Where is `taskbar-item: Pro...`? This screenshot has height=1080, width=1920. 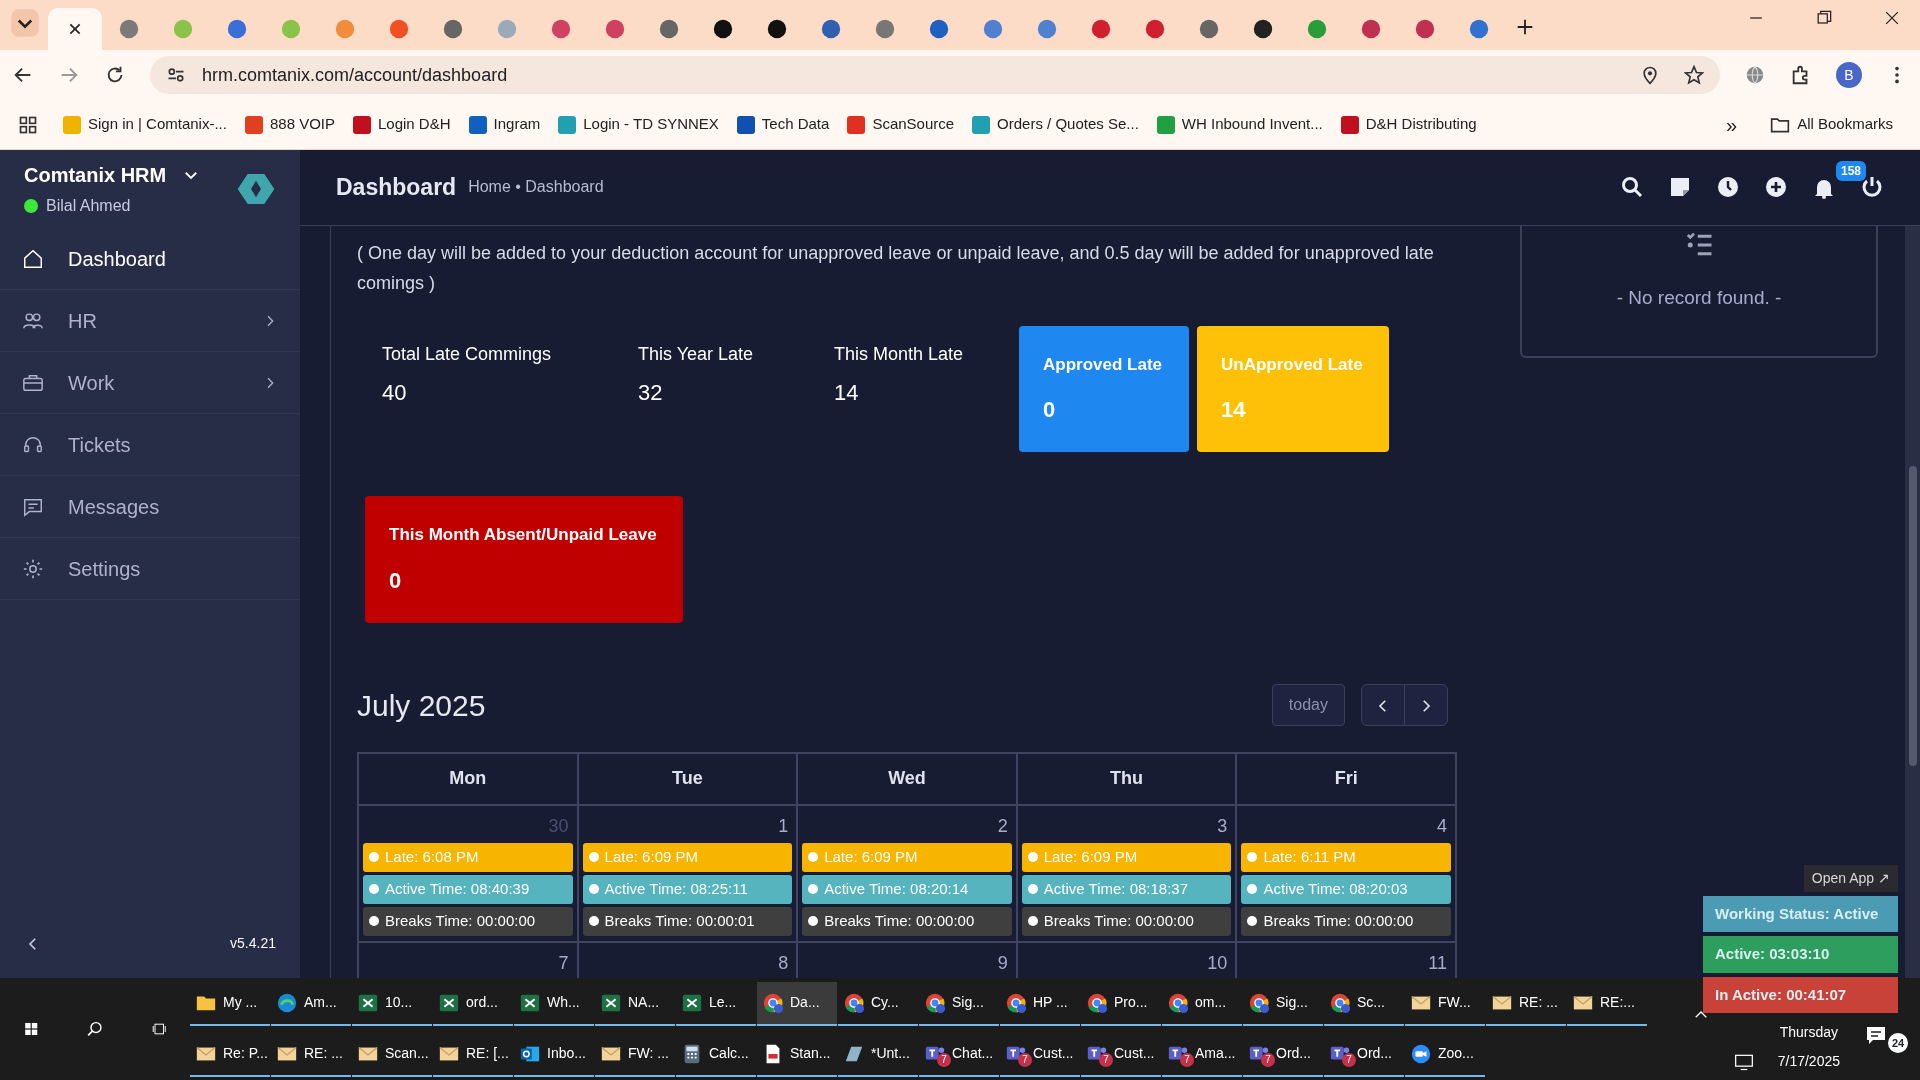 taskbar-item: Pro... is located at coordinates (1121, 1003).